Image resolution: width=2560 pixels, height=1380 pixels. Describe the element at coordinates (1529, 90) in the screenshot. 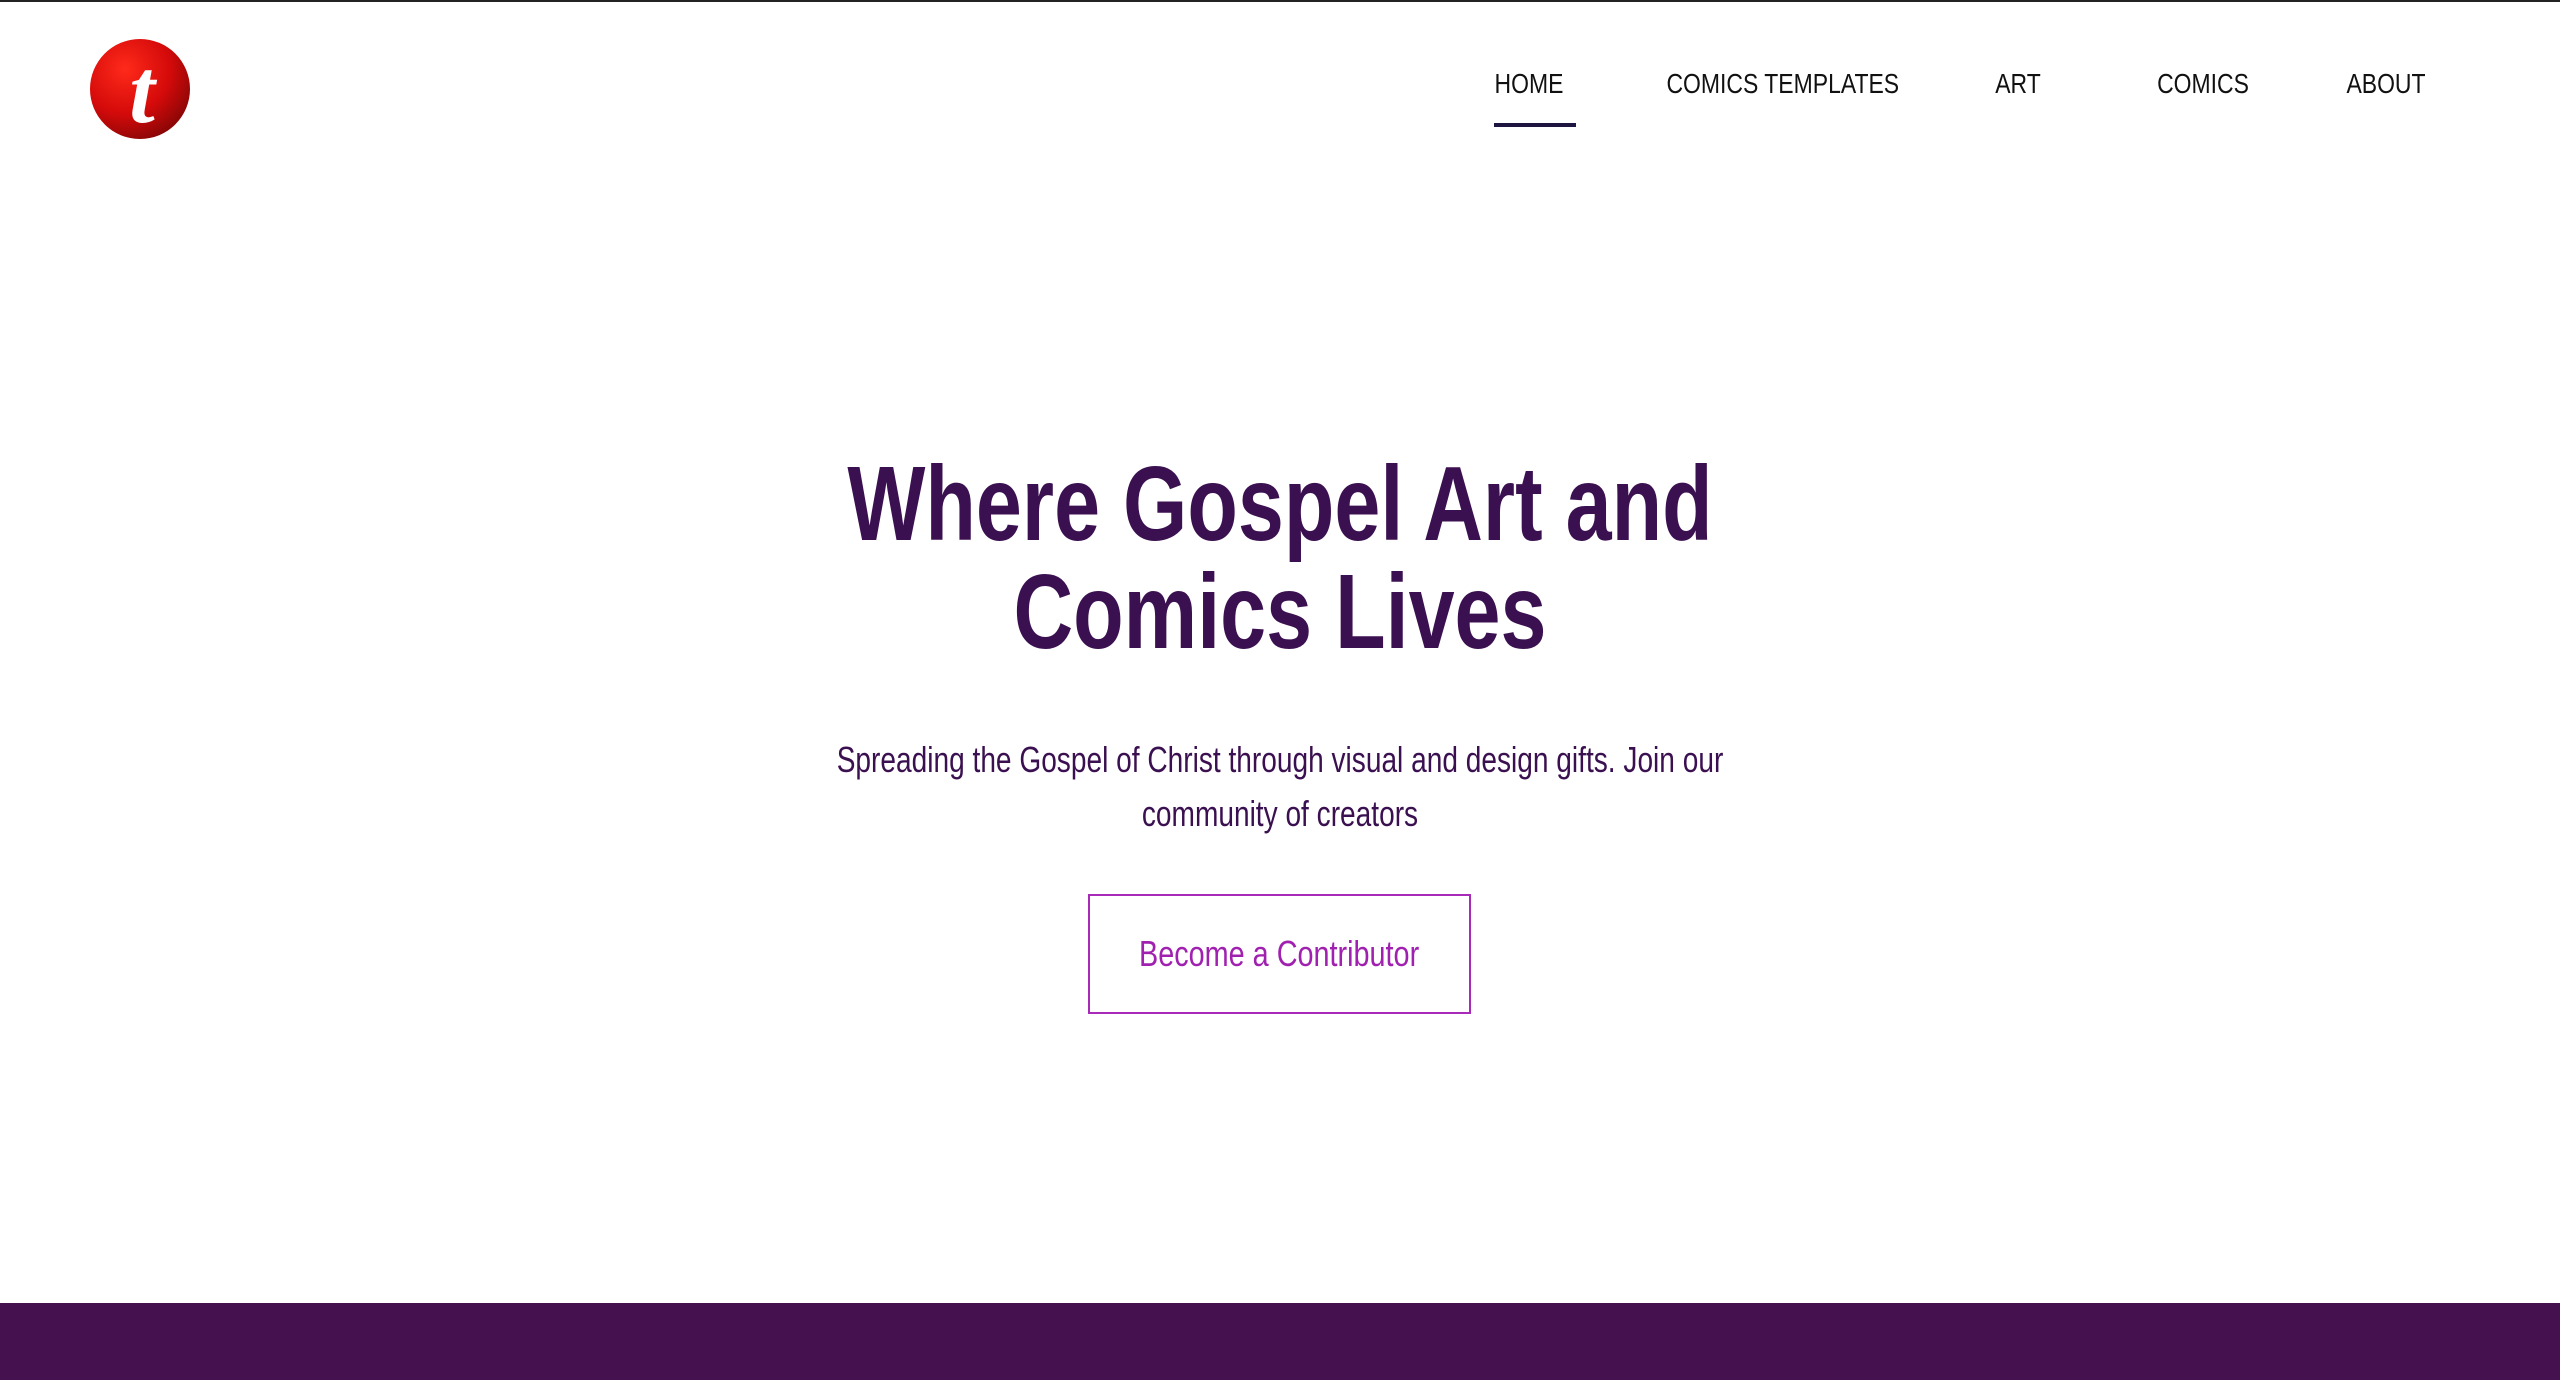

I see `nav-home: HOME` at that location.